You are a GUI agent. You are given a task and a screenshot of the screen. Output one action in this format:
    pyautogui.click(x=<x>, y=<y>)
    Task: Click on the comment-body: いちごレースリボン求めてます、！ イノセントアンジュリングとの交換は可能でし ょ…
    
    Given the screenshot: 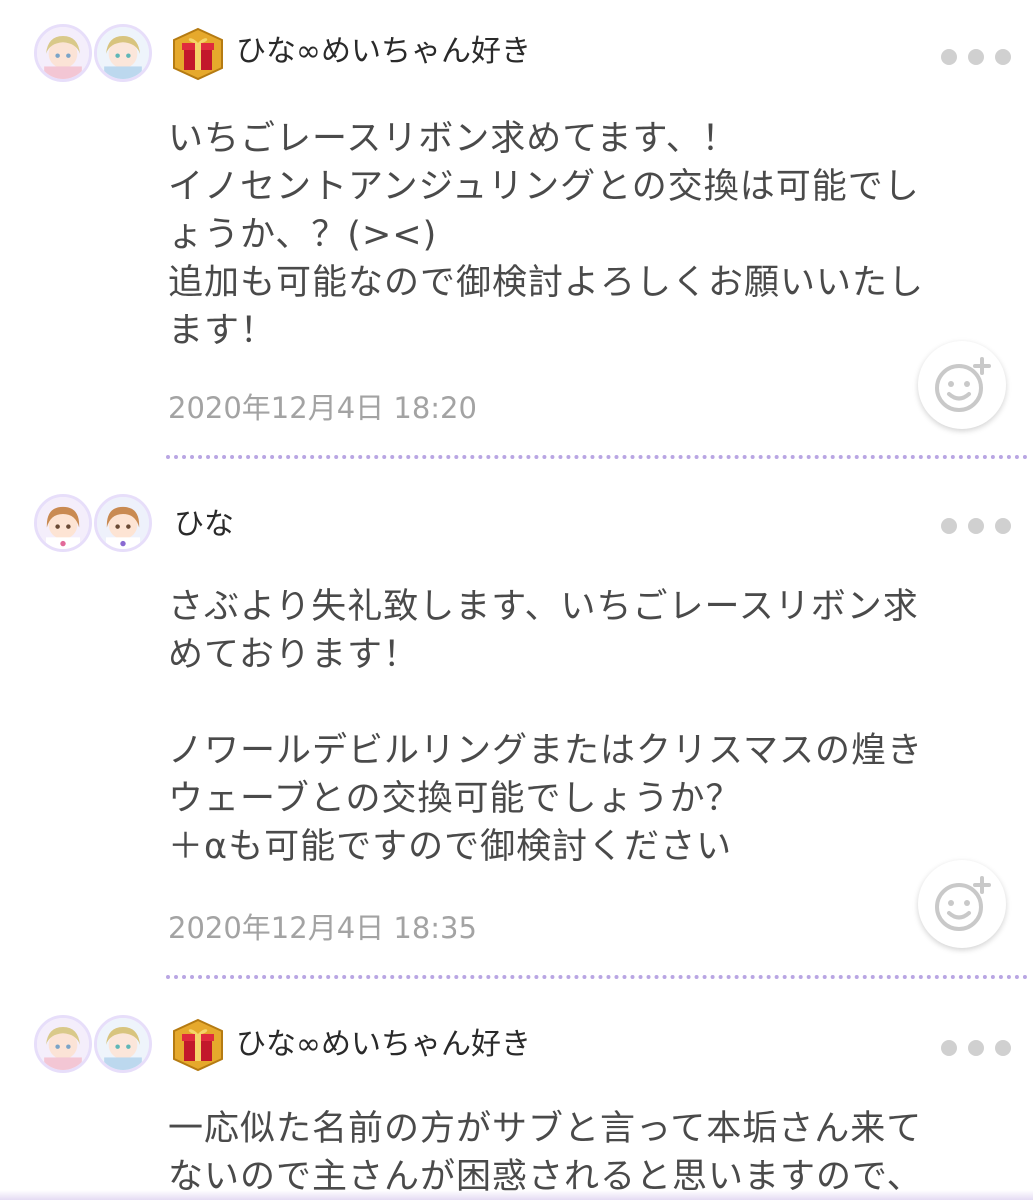 What is the action you would take?
    pyautogui.click(x=546, y=235)
    